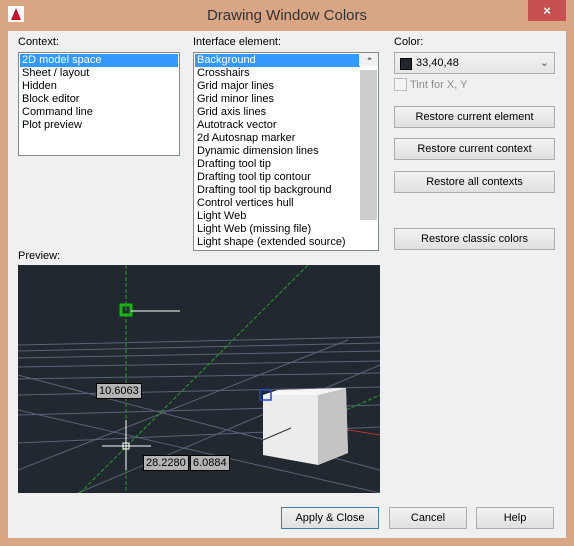 The width and height of the screenshot is (574, 546). Describe the element at coordinates (547, 10) in the screenshot. I see `close-button: ×` at that location.